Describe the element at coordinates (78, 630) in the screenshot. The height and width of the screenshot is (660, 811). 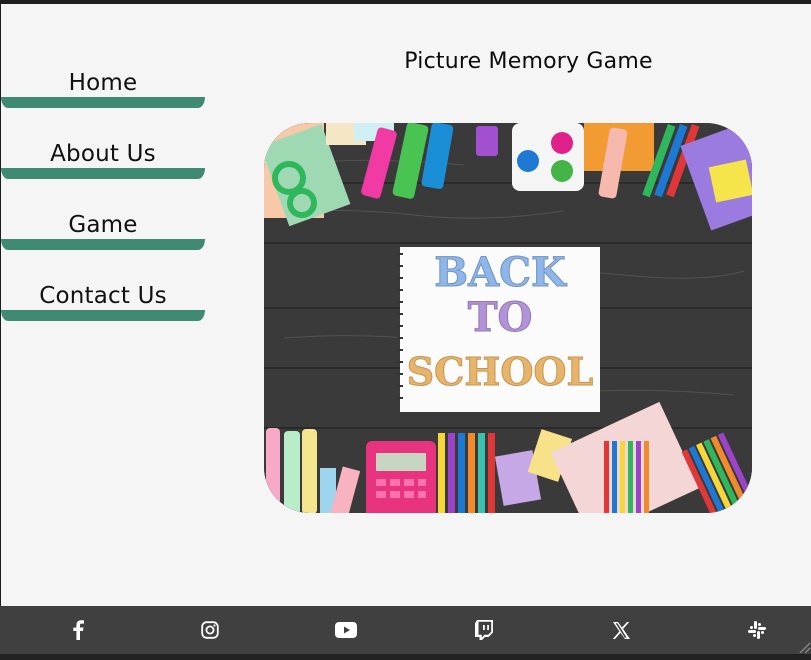
I see `facebook-icon` at that location.